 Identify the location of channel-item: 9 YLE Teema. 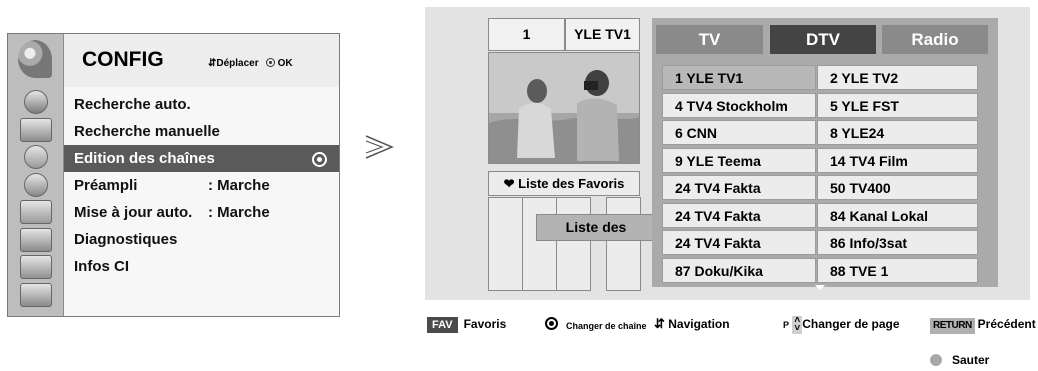
(739, 160).